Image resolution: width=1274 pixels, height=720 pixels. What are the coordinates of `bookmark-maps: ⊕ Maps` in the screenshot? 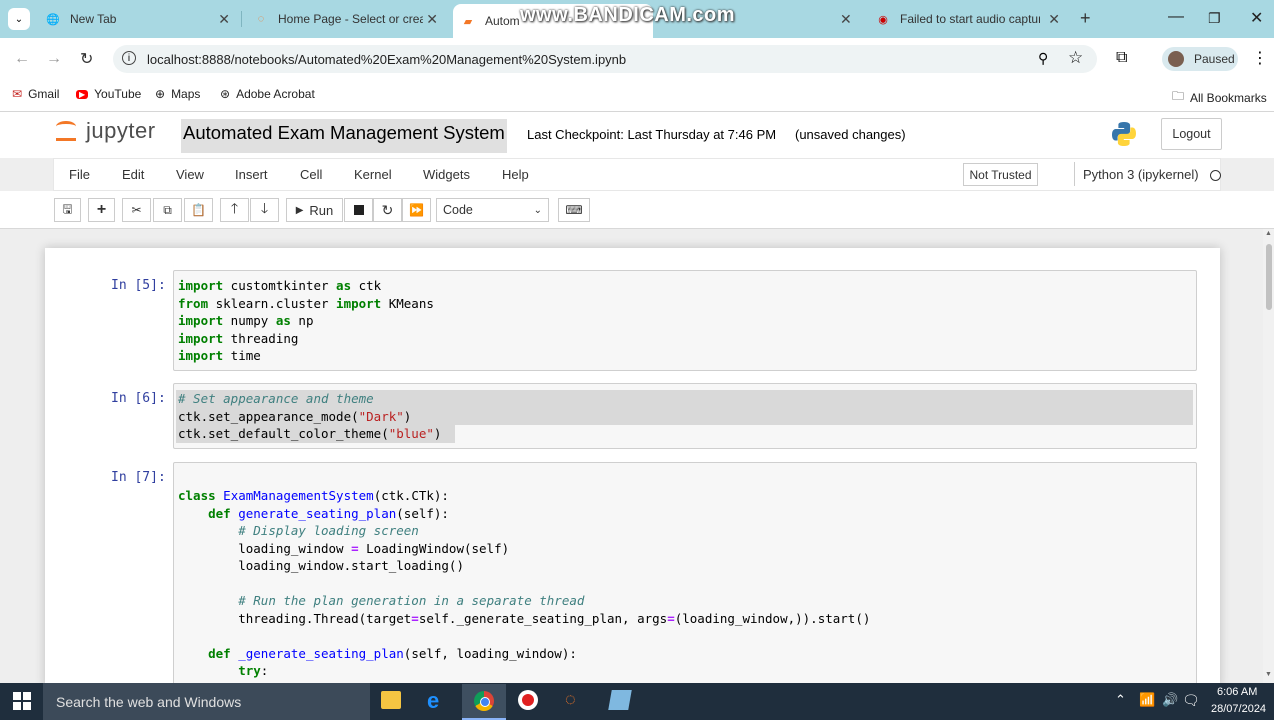 It's located at (177, 94).